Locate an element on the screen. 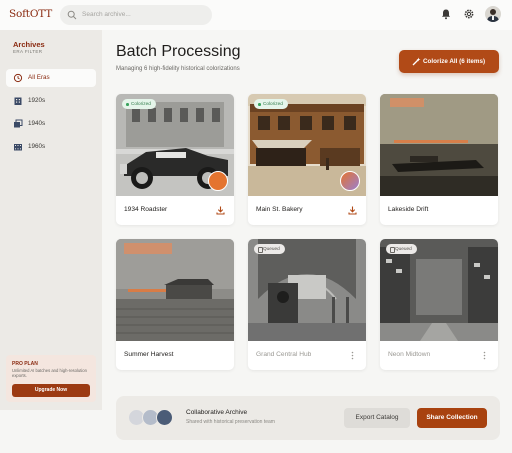 This screenshot has height=453, width=512. card-title: Neon Midtown is located at coordinates (409, 354).